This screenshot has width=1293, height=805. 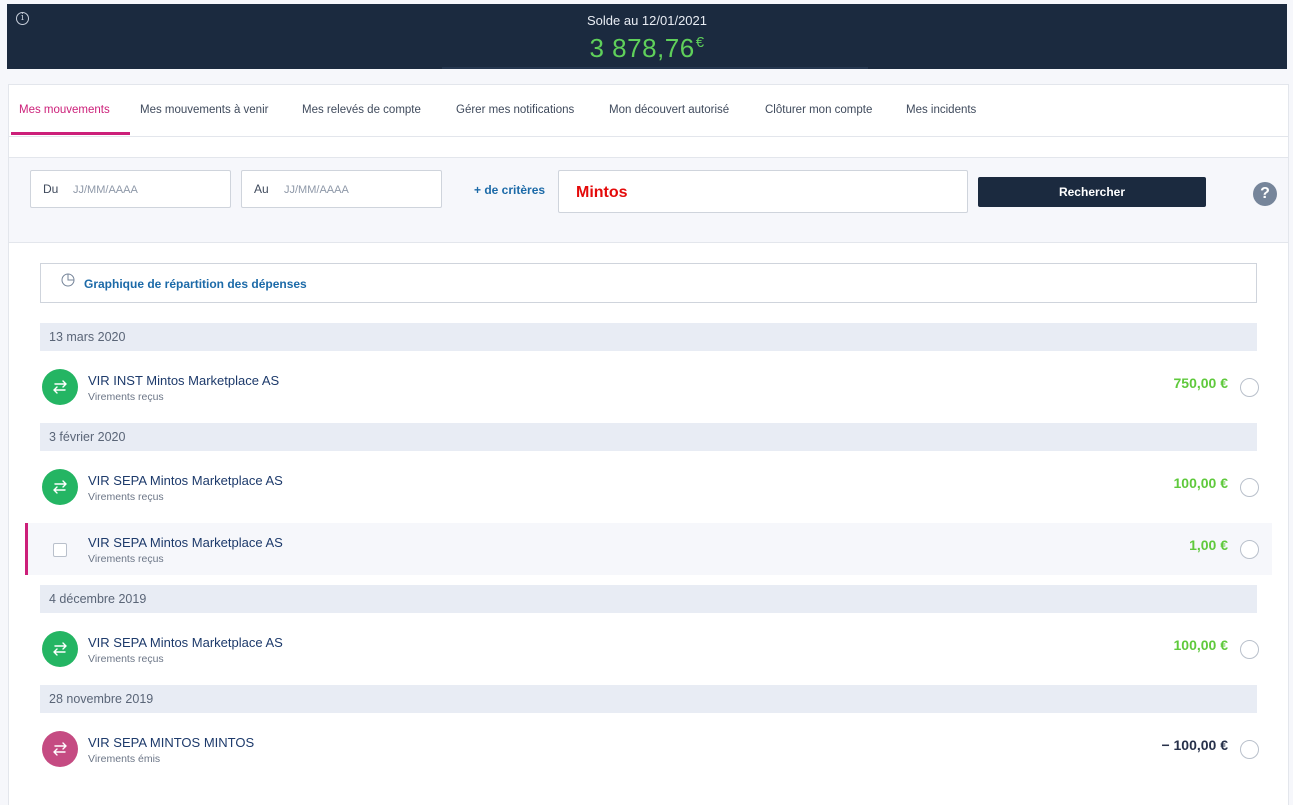 What do you see at coordinates (204, 110) in the screenshot?
I see `tab-mouvements-a-venir: Mes mouvements à venir` at bounding box center [204, 110].